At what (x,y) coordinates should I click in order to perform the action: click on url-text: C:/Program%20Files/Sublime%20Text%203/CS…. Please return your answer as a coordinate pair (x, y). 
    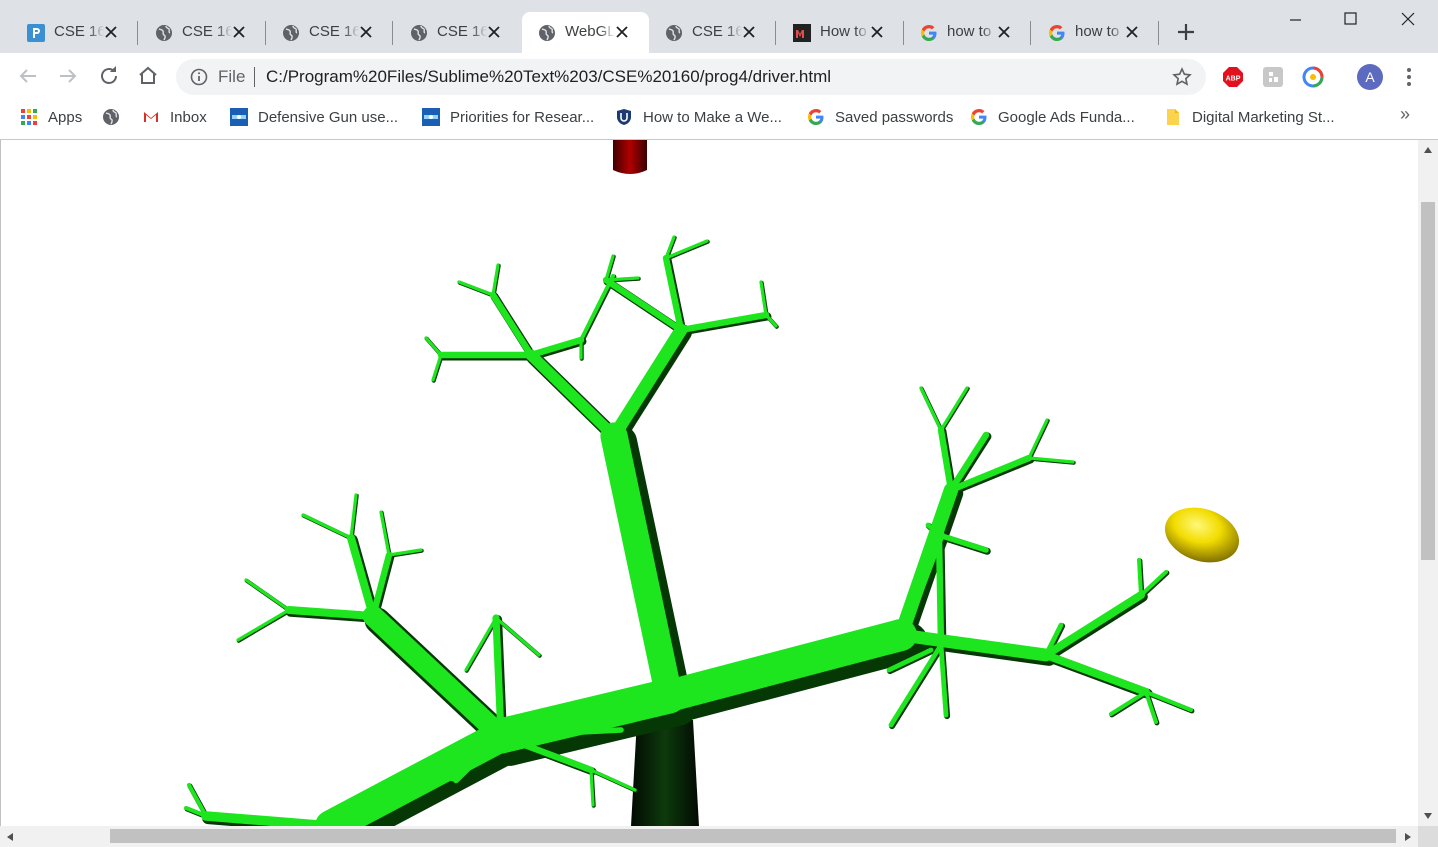
    Looking at the image, I should click on (548, 77).